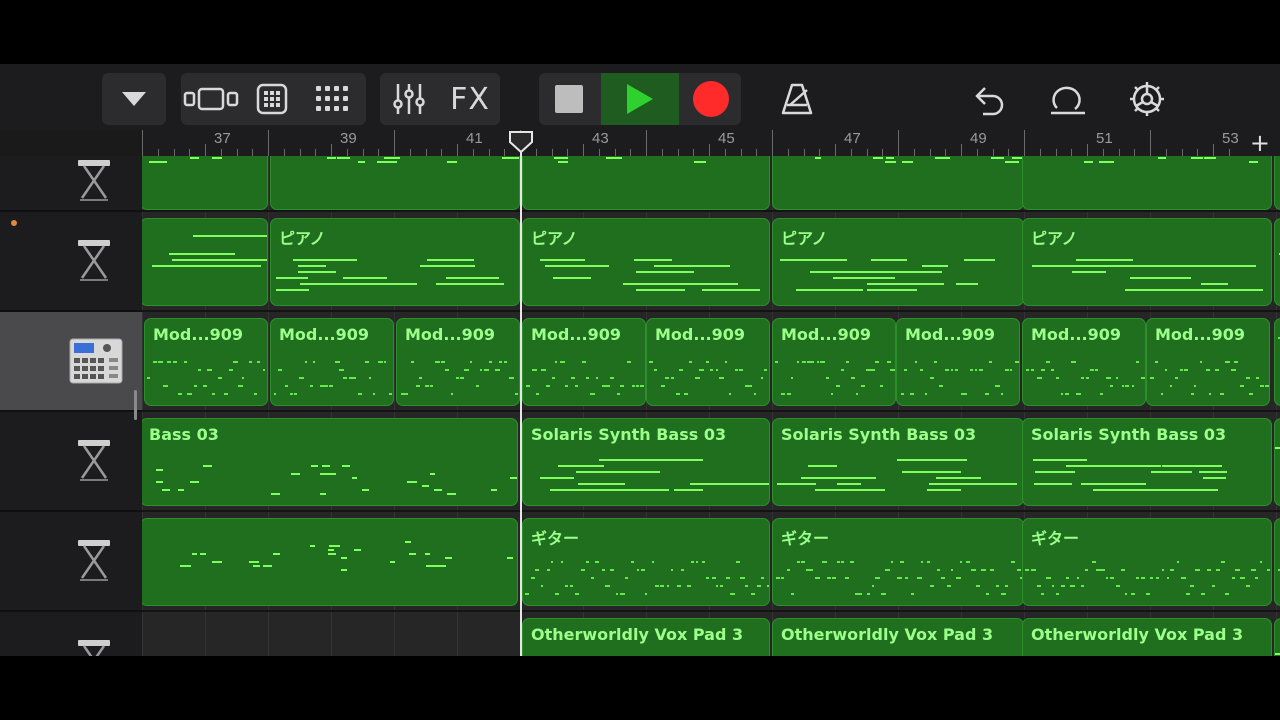 Image resolution: width=1280 pixels, height=720 pixels. What do you see at coordinates (711, 99) in the screenshot?
I see `record-button` at bounding box center [711, 99].